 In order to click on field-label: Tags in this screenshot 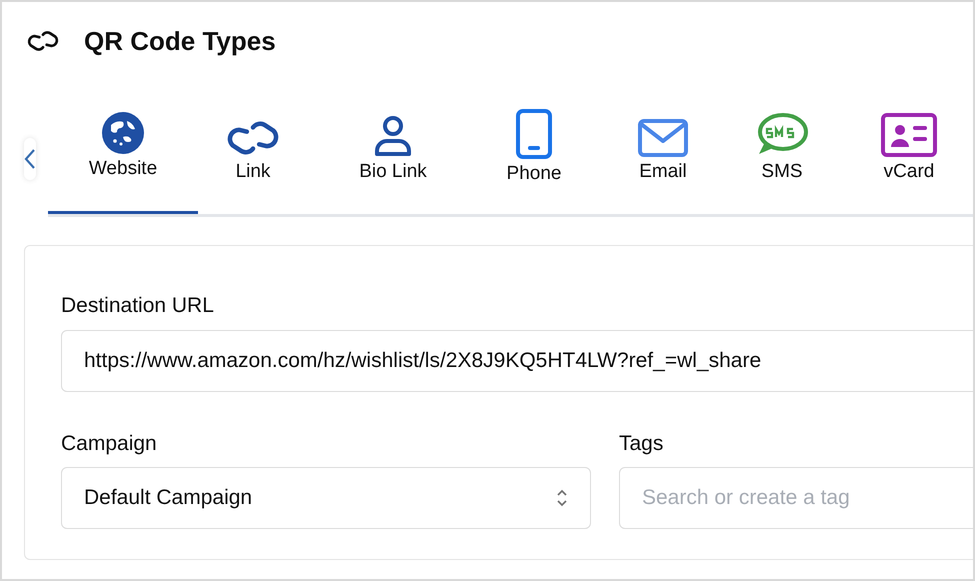, I will do `click(641, 443)`.